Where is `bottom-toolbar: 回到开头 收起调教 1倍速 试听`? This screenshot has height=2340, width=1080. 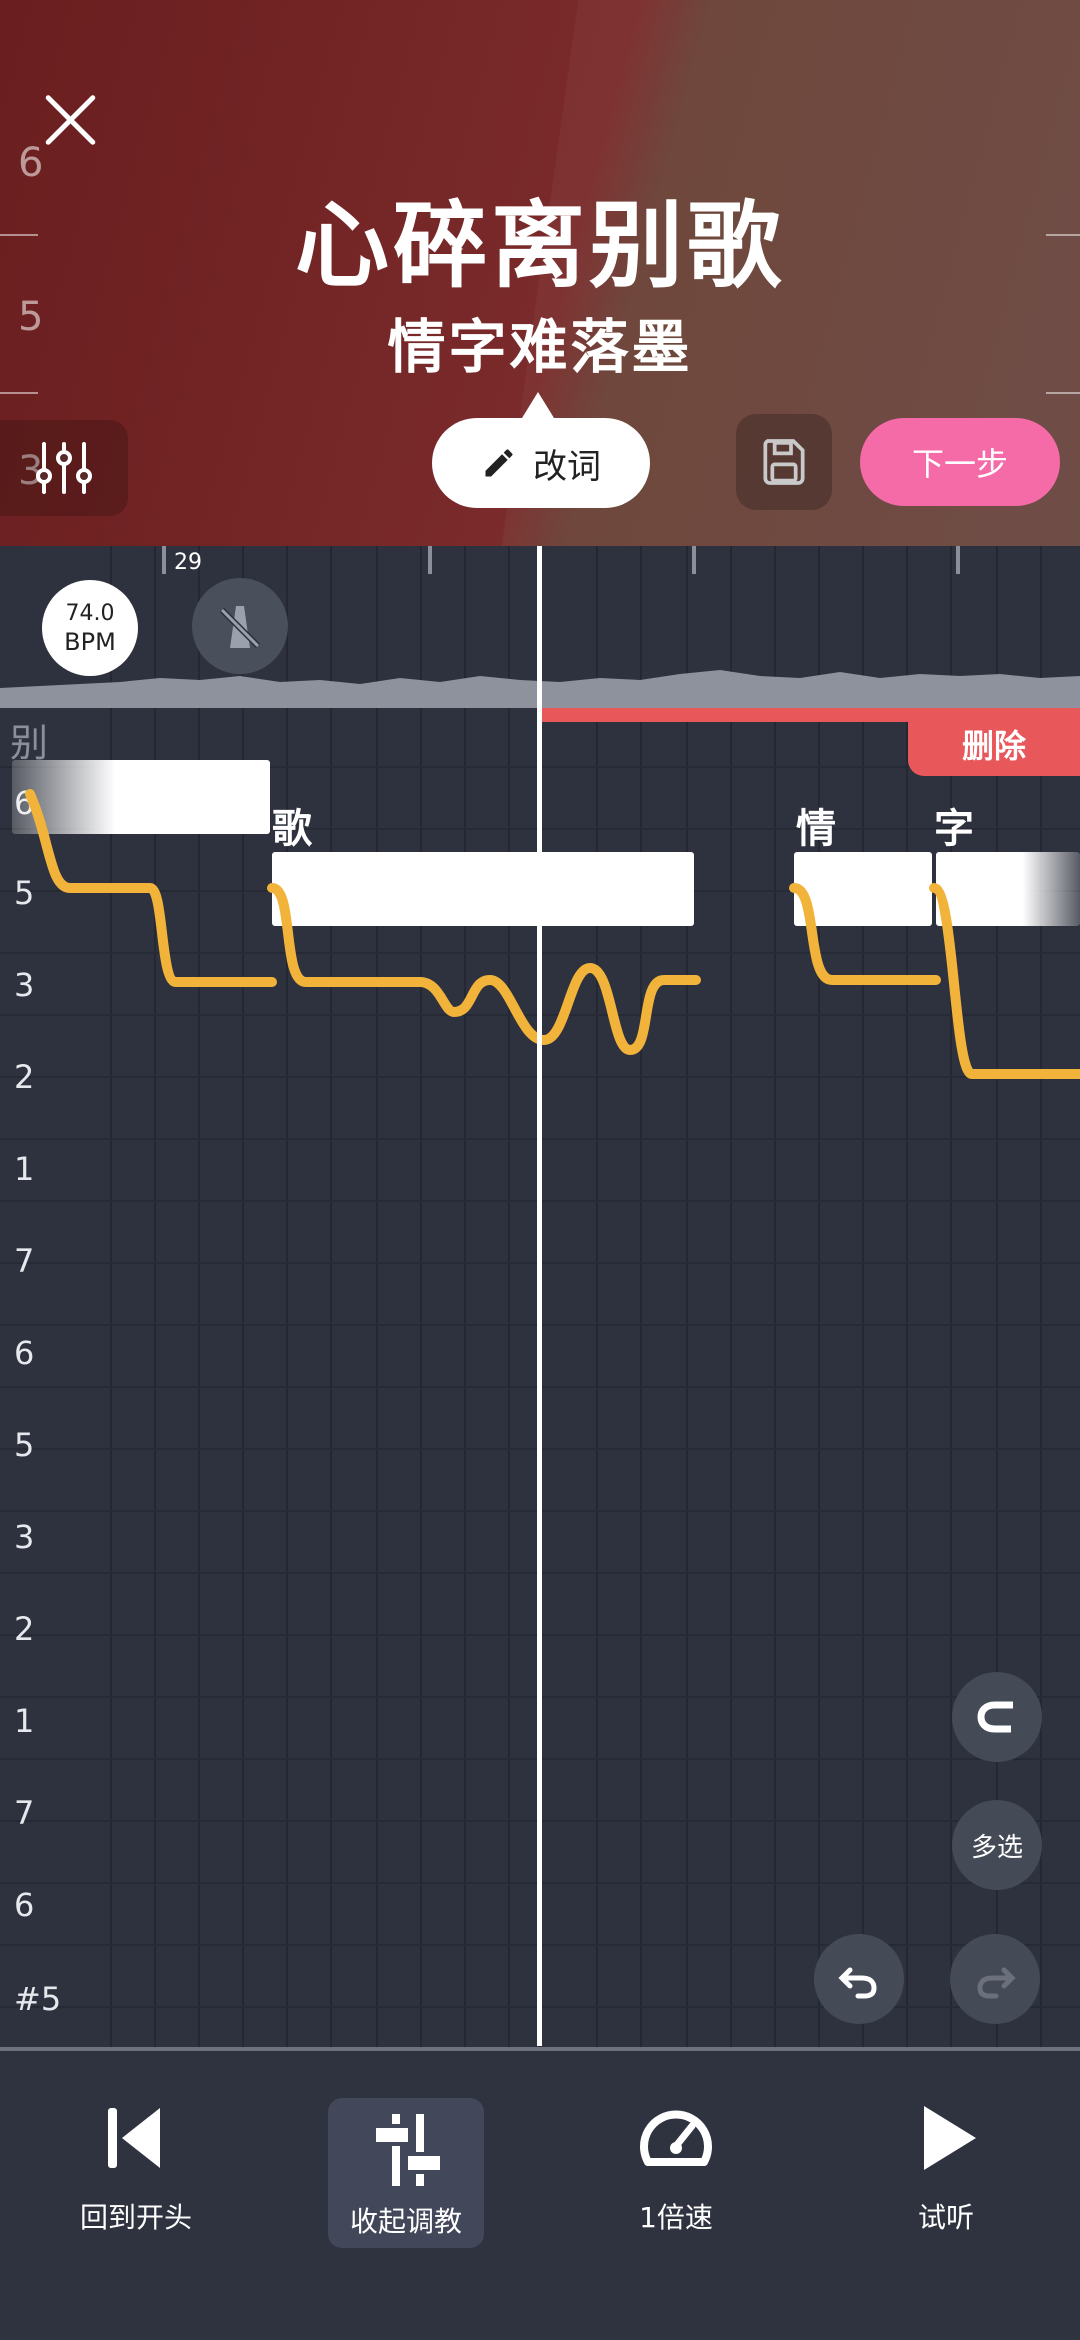 bottom-toolbar: 回到开头 收起调教 1倍速 试听 is located at coordinates (540, 2196).